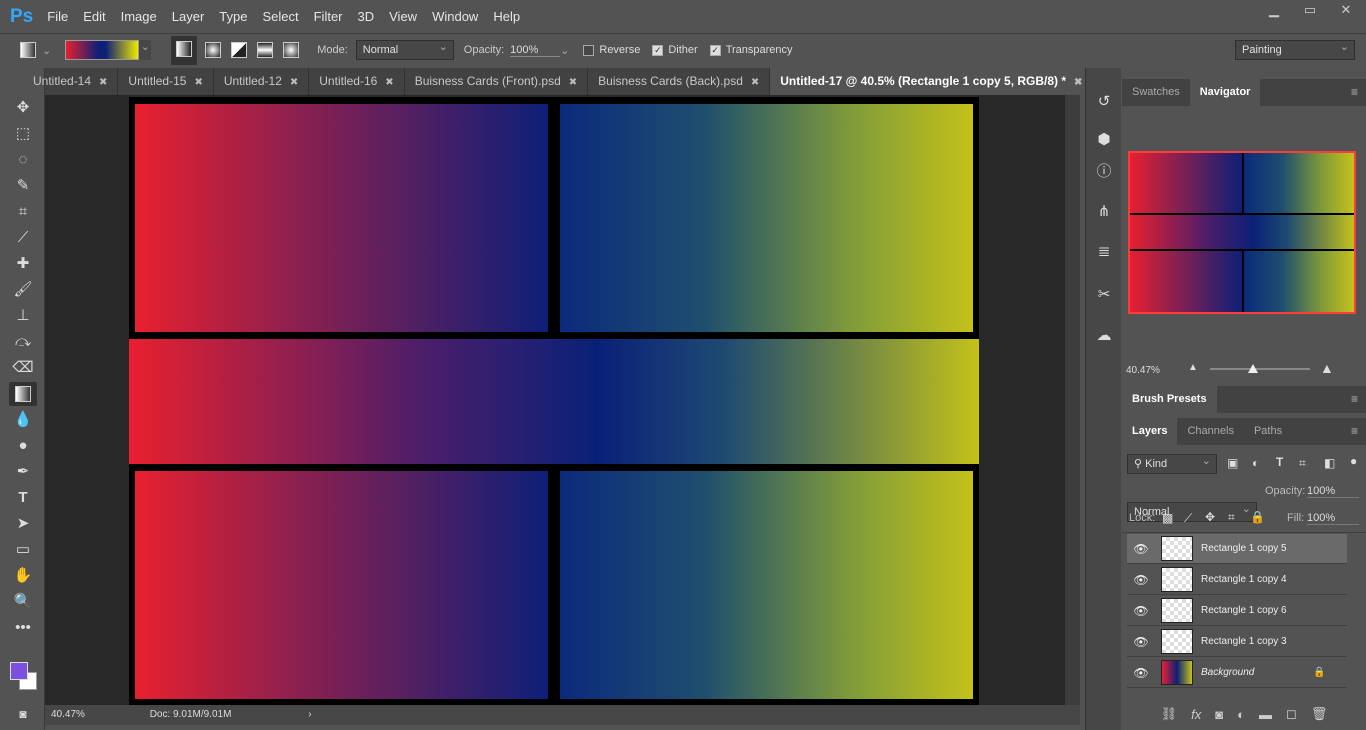  What do you see at coordinates (1237, 549) in the screenshot?
I see `layer-row: 👁 Rectangle 1 copy 5` at bounding box center [1237, 549].